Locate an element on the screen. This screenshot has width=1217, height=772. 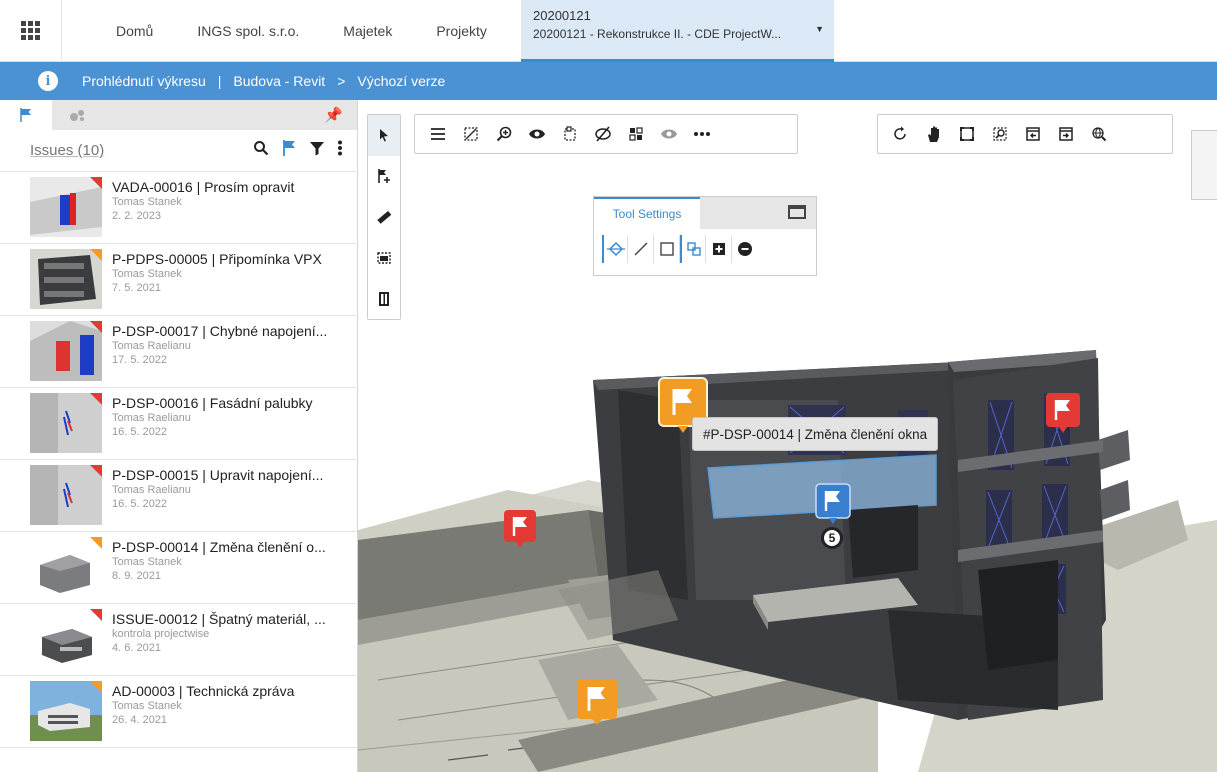
breadcrumb-version: Výchozí verze is located at coordinates (401, 81).